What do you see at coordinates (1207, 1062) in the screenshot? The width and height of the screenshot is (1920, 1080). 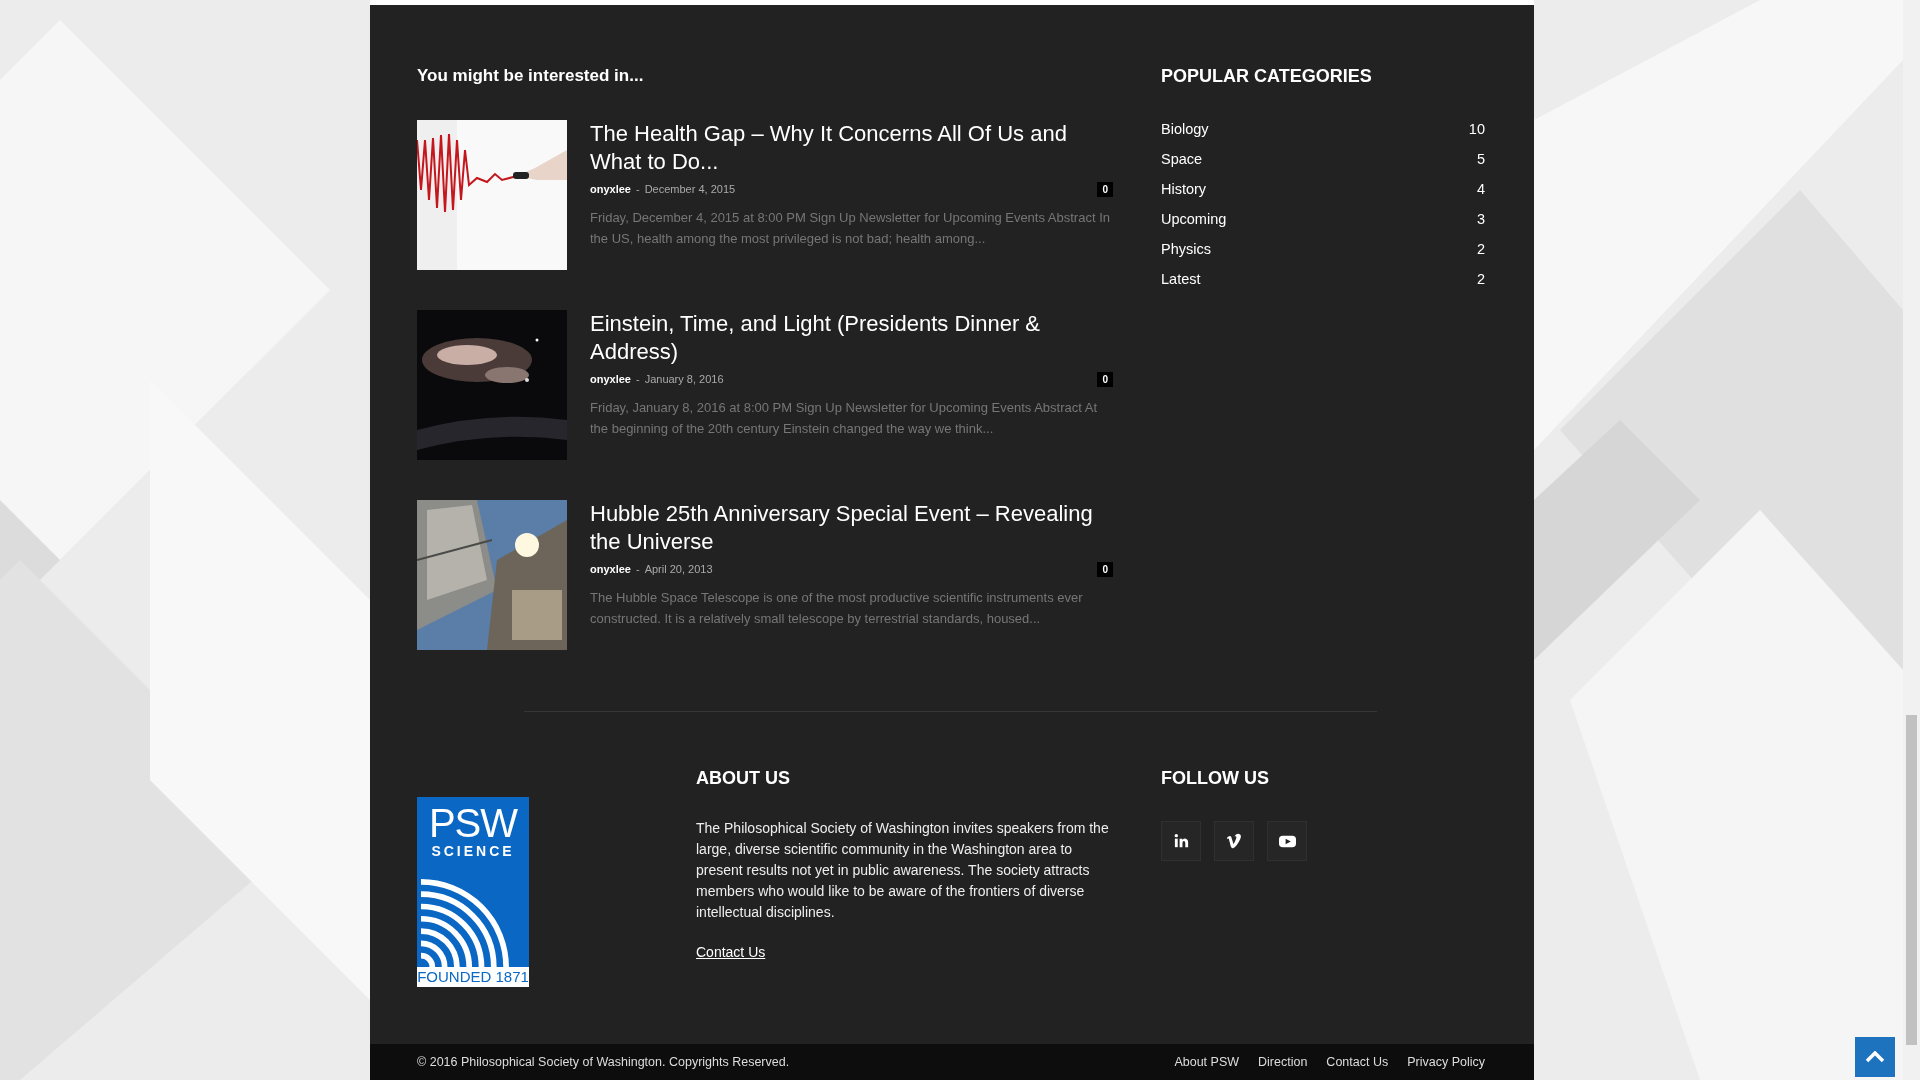 I see `footer-link: About PSW` at bounding box center [1207, 1062].